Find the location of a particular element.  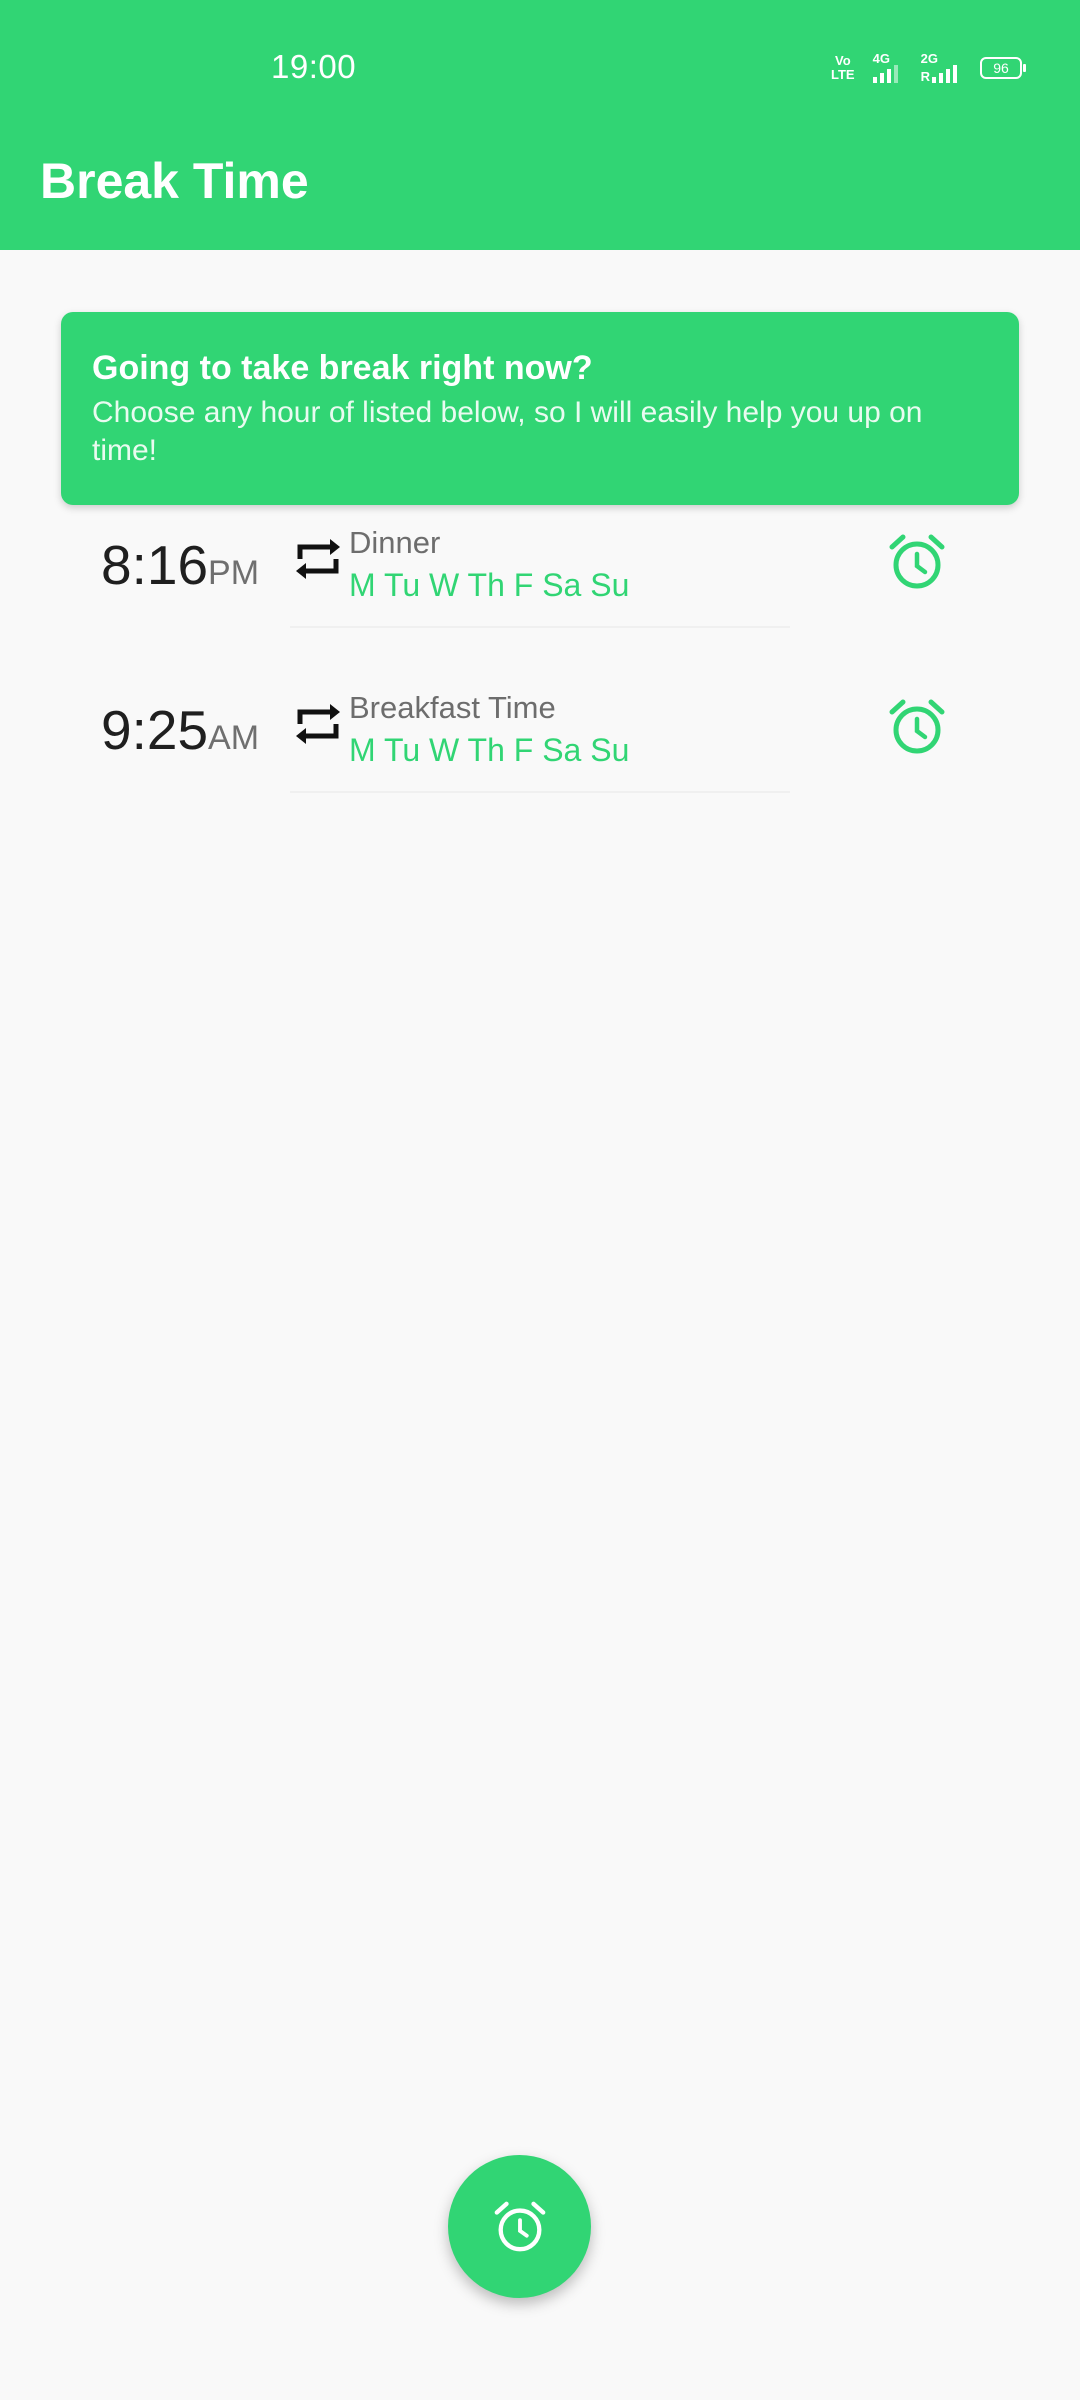

alarm-time: 9:25AM is located at coordinates (180, 730).